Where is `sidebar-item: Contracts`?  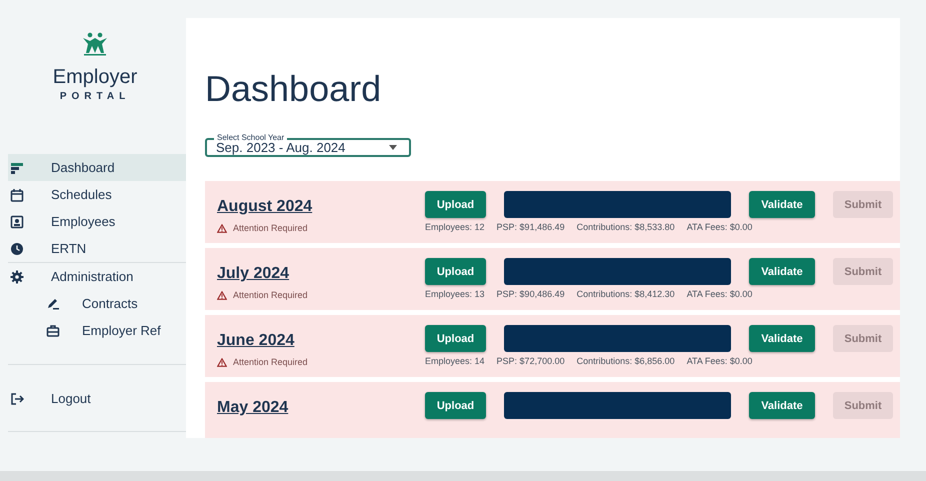 sidebar-item: Contracts is located at coordinates (97, 303).